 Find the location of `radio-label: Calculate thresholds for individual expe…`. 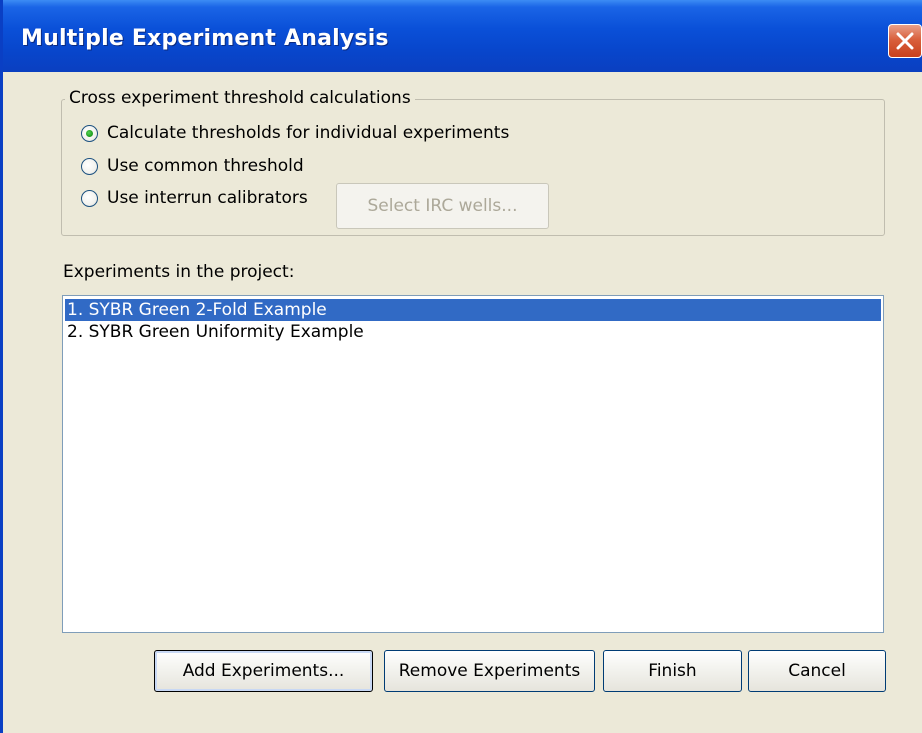

radio-label: Calculate thresholds for individual expe… is located at coordinates (308, 133).